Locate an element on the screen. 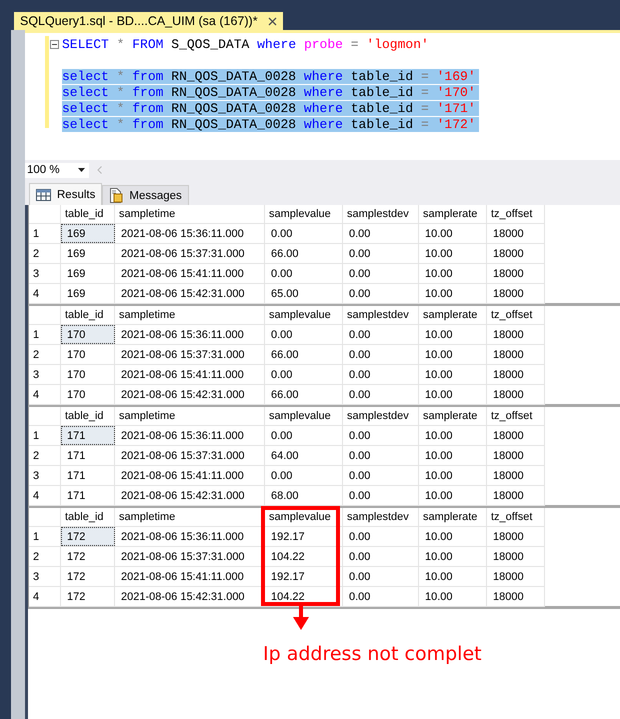 The height and width of the screenshot is (719, 620). close-icon is located at coordinates (272, 21).